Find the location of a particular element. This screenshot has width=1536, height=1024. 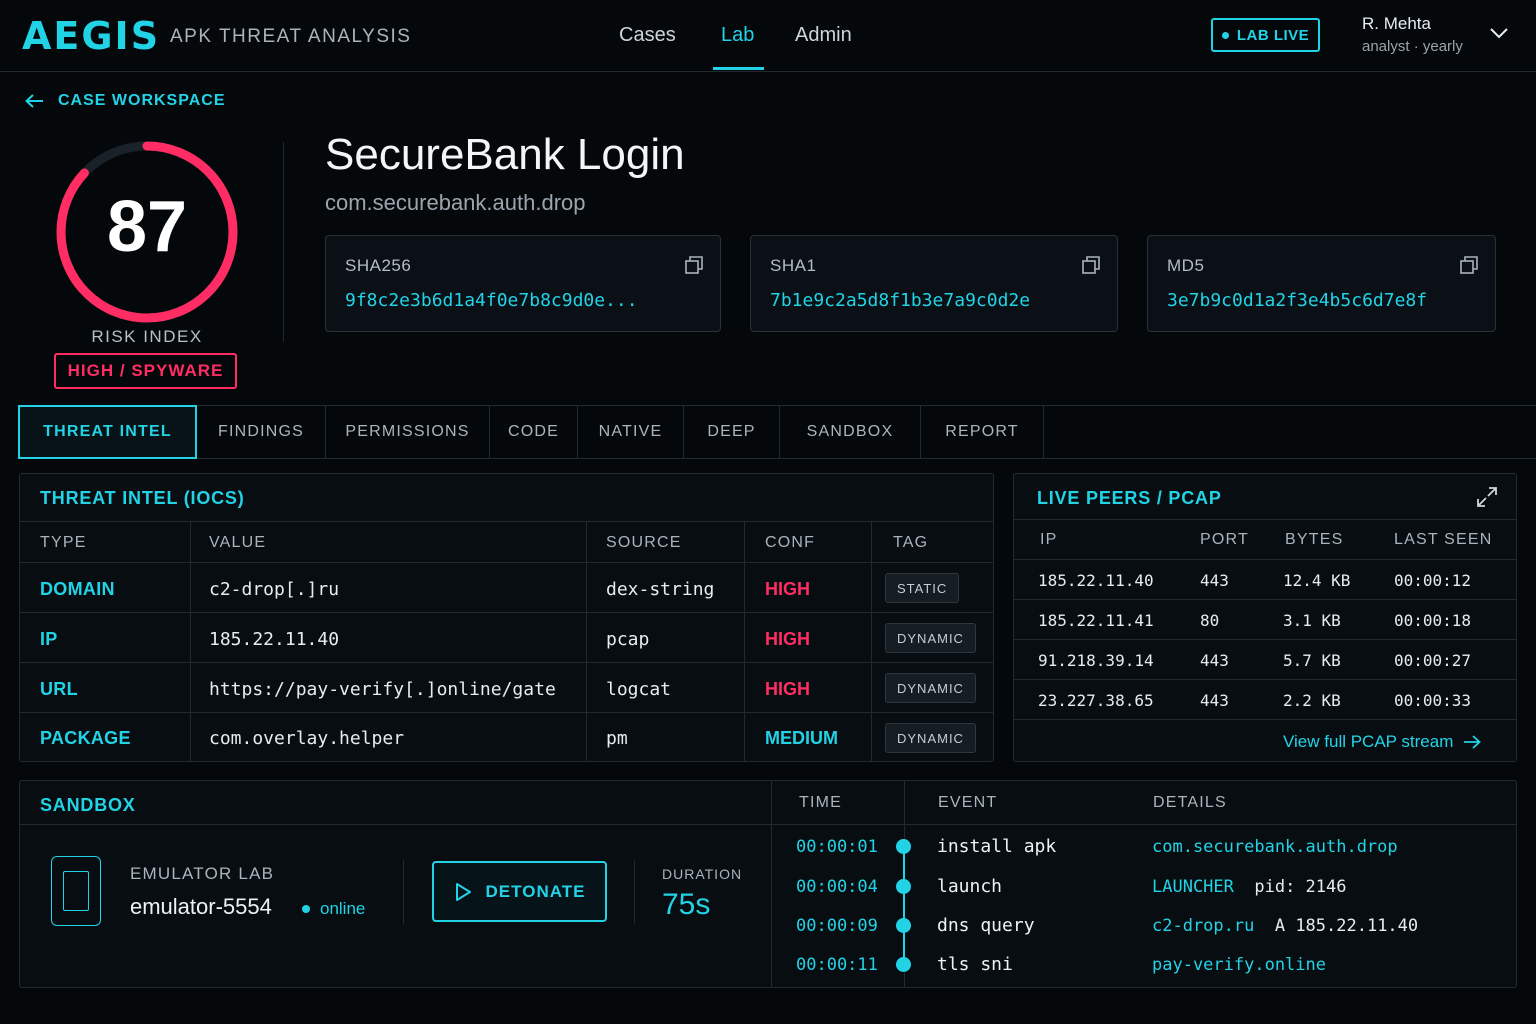

column-header-details: DETAILS is located at coordinates (1190, 802).